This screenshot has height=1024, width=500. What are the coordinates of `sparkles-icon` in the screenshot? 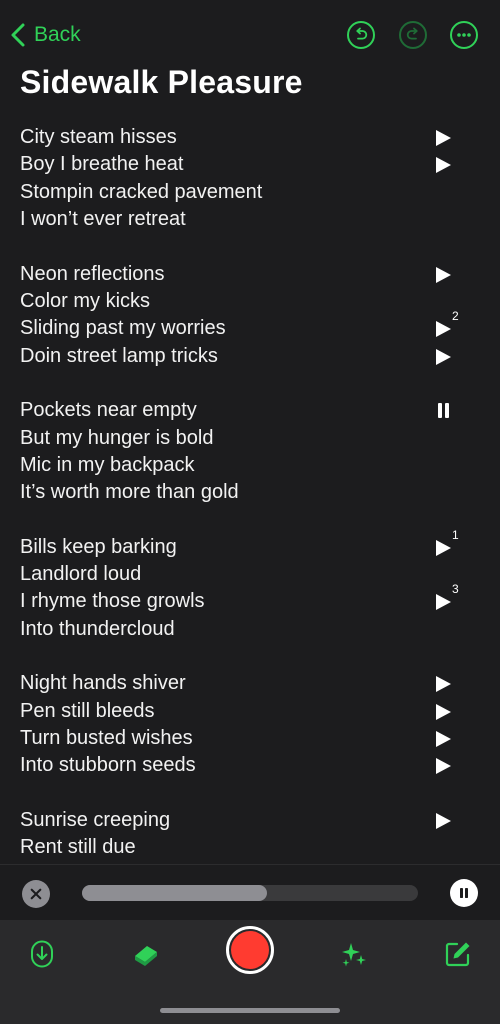 It's located at (354, 955).